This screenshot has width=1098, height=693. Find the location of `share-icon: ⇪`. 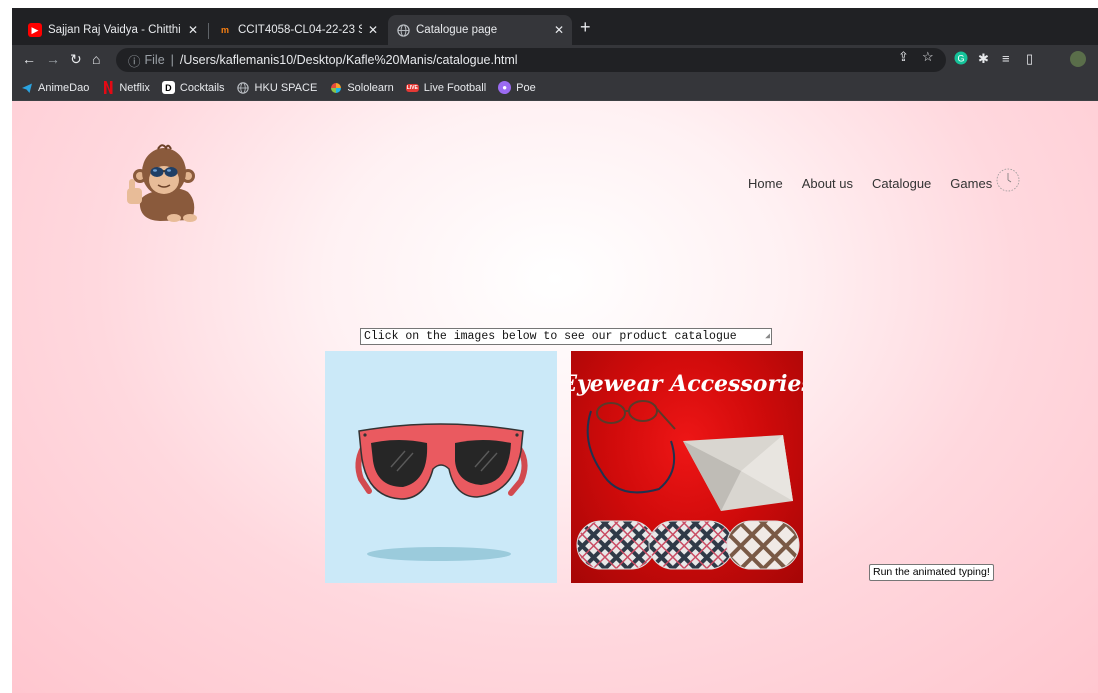

share-icon: ⇪ is located at coordinates (903, 57).